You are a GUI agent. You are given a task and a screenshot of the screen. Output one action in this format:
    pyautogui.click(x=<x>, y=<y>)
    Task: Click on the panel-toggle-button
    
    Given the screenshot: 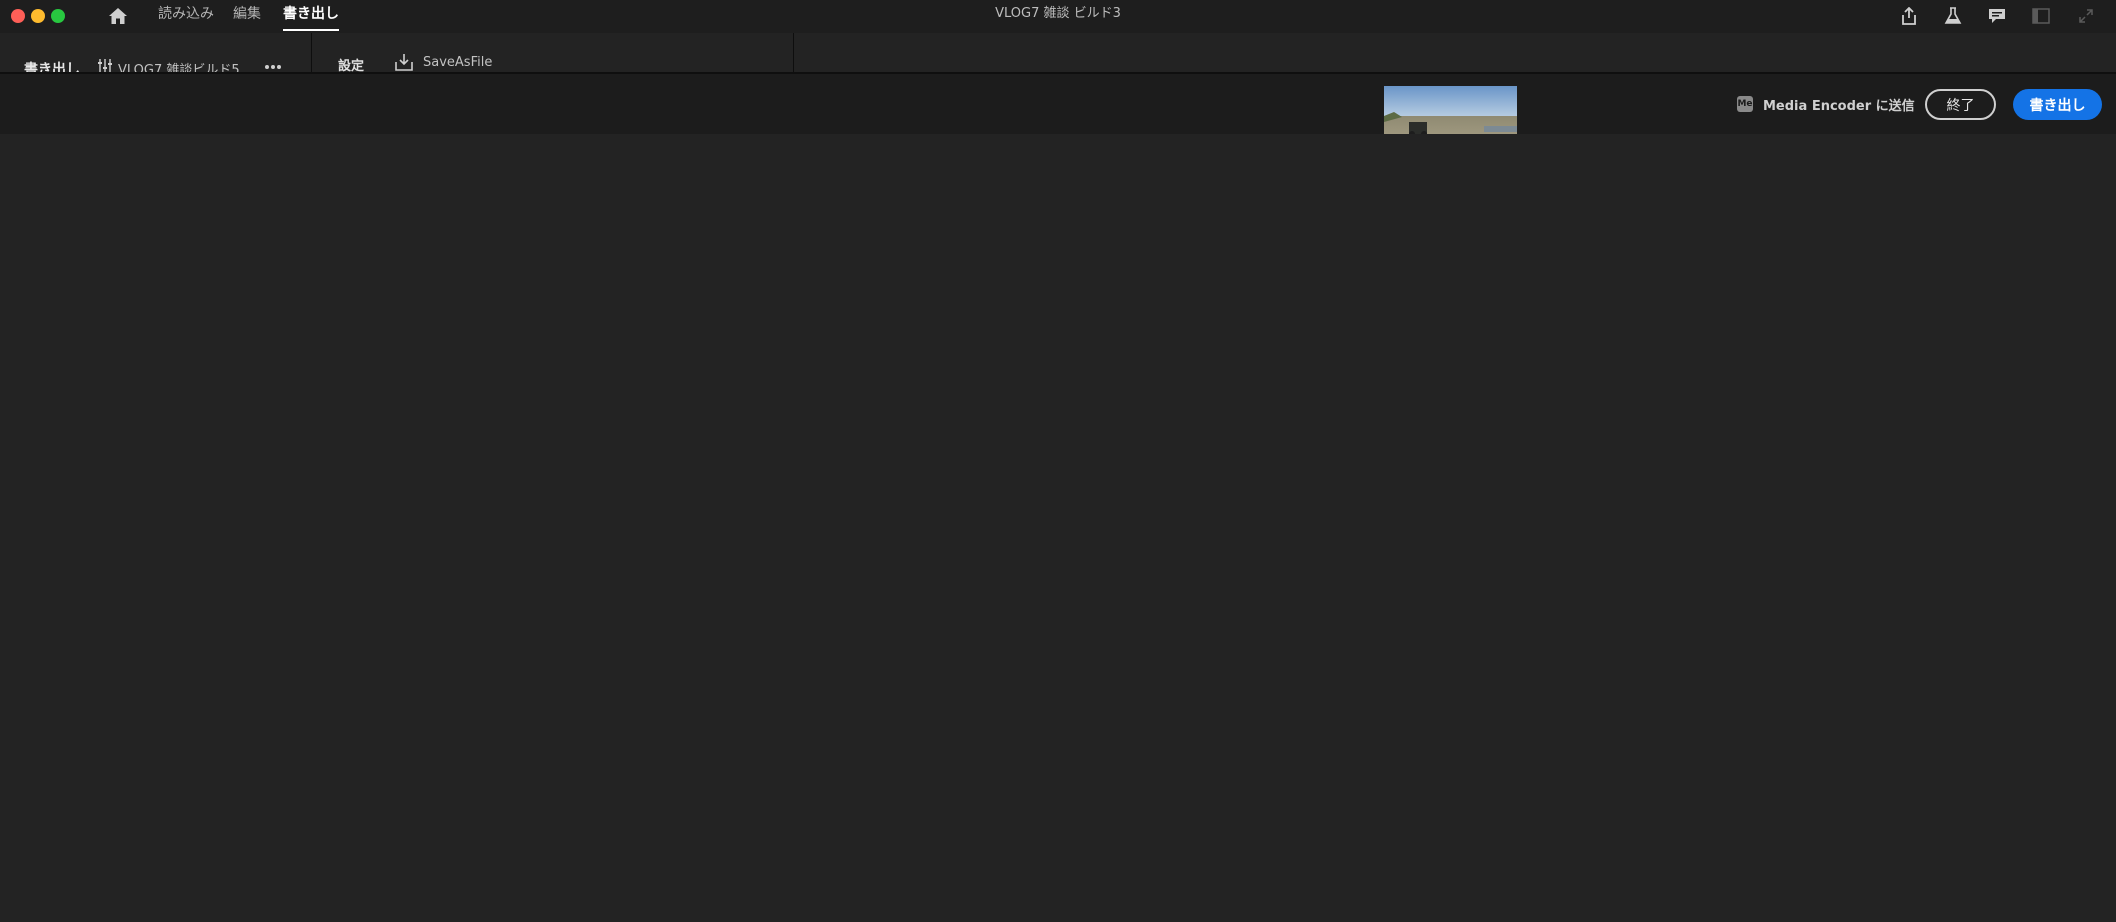 What is the action you would take?
    pyautogui.click(x=2041, y=16)
    